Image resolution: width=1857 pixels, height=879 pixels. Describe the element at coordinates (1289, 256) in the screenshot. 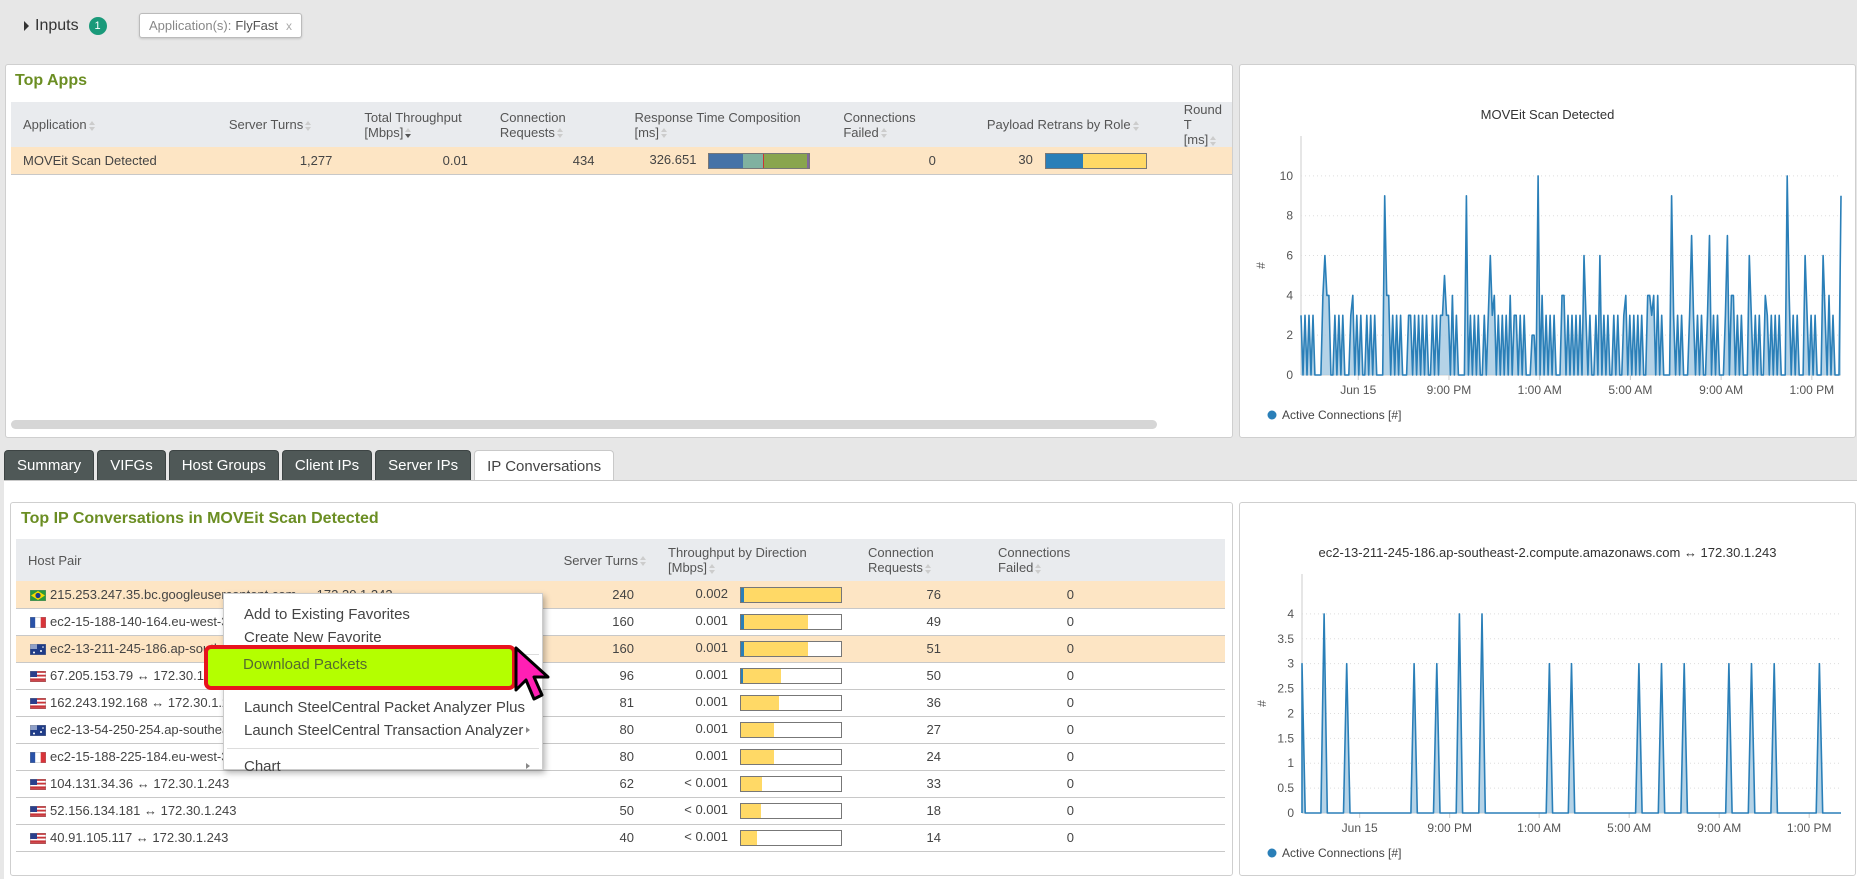

I see `y-tick-label: 6` at that location.